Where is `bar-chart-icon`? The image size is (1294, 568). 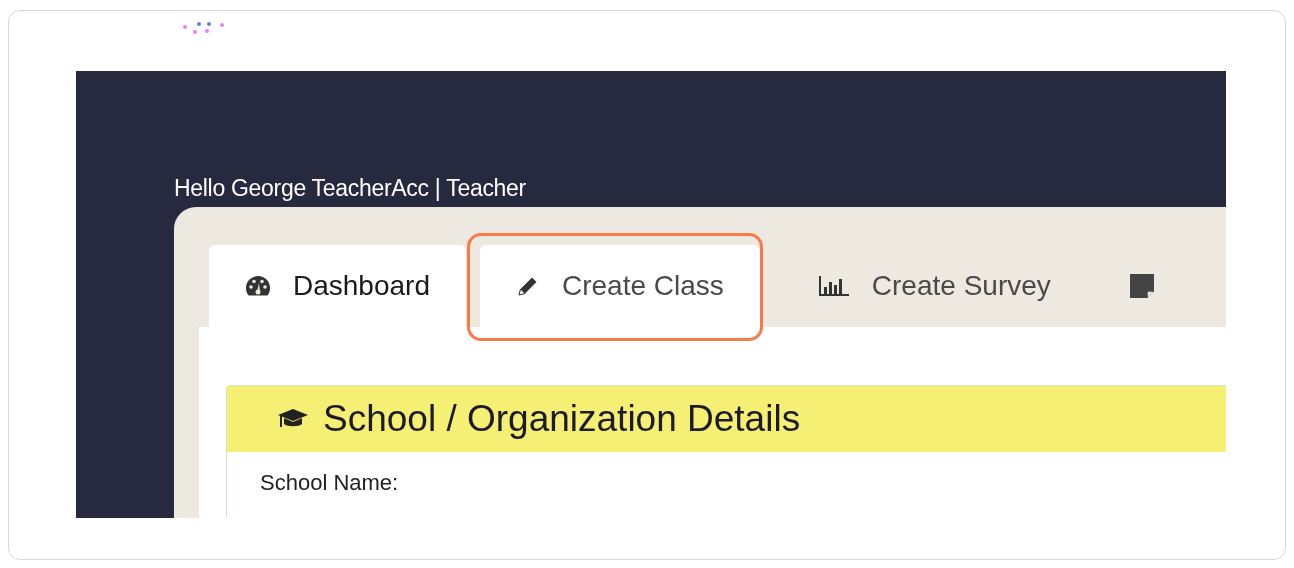 bar-chart-icon is located at coordinates (833, 286).